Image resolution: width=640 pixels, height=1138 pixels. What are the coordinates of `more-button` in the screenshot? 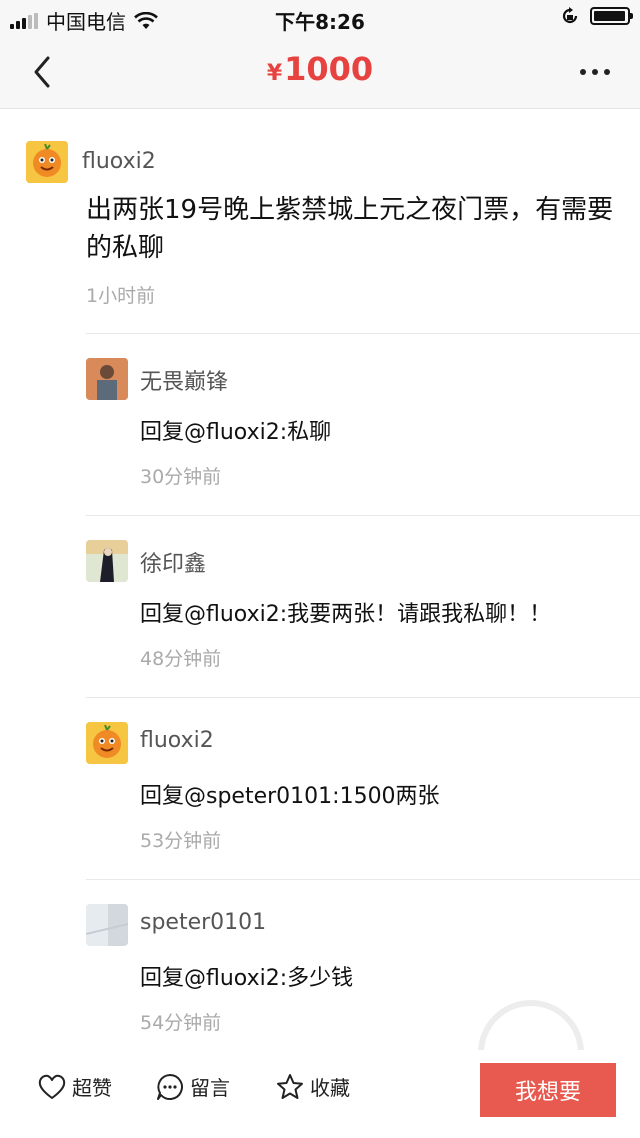 It's located at (595, 72).